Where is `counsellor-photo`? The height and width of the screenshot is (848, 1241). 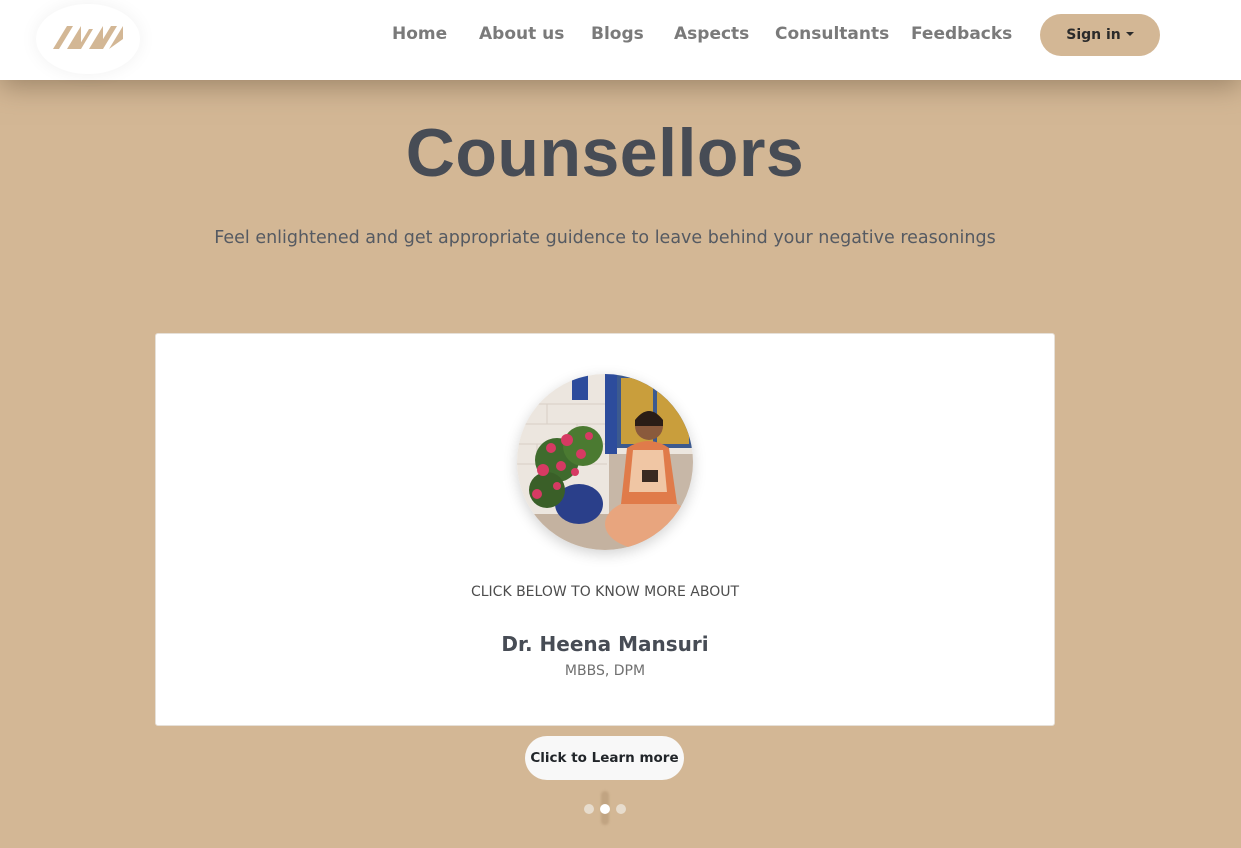 counsellor-photo is located at coordinates (605, 462).